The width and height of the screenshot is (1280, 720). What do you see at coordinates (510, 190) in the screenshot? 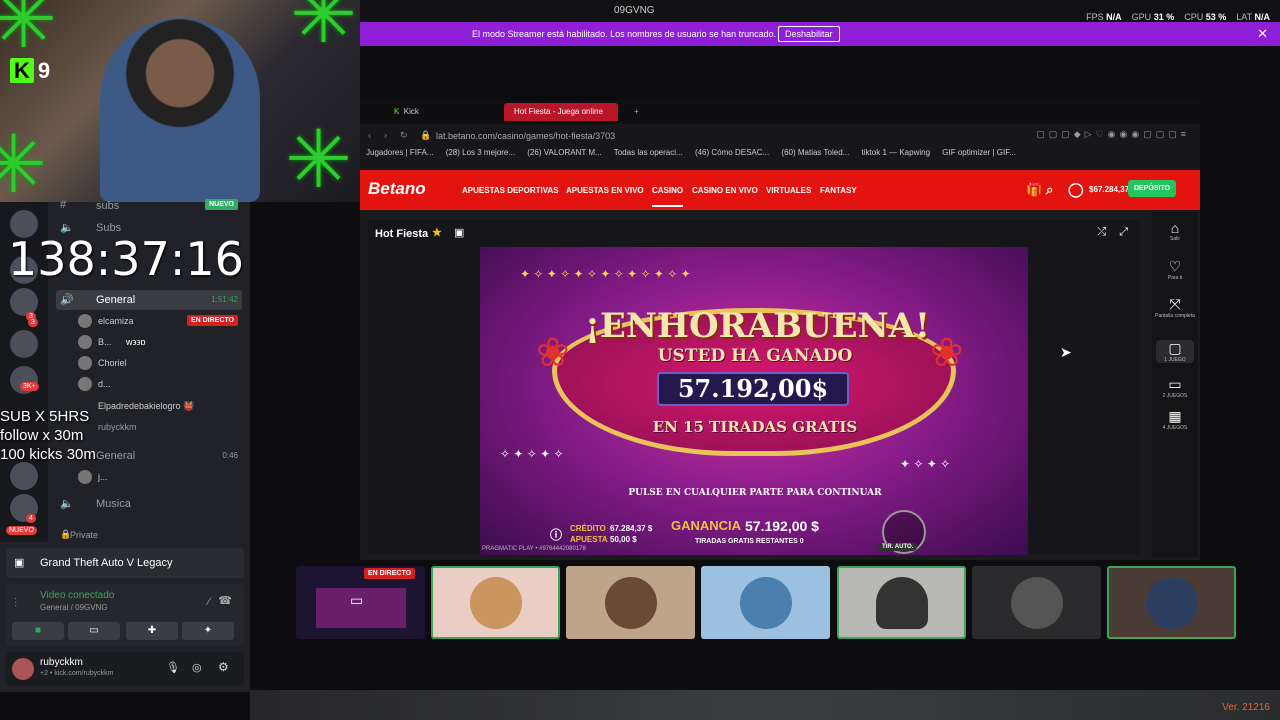
I see `nav-sports: APUESTAS DEPORTIVAS` at bounding box center [510, 190].